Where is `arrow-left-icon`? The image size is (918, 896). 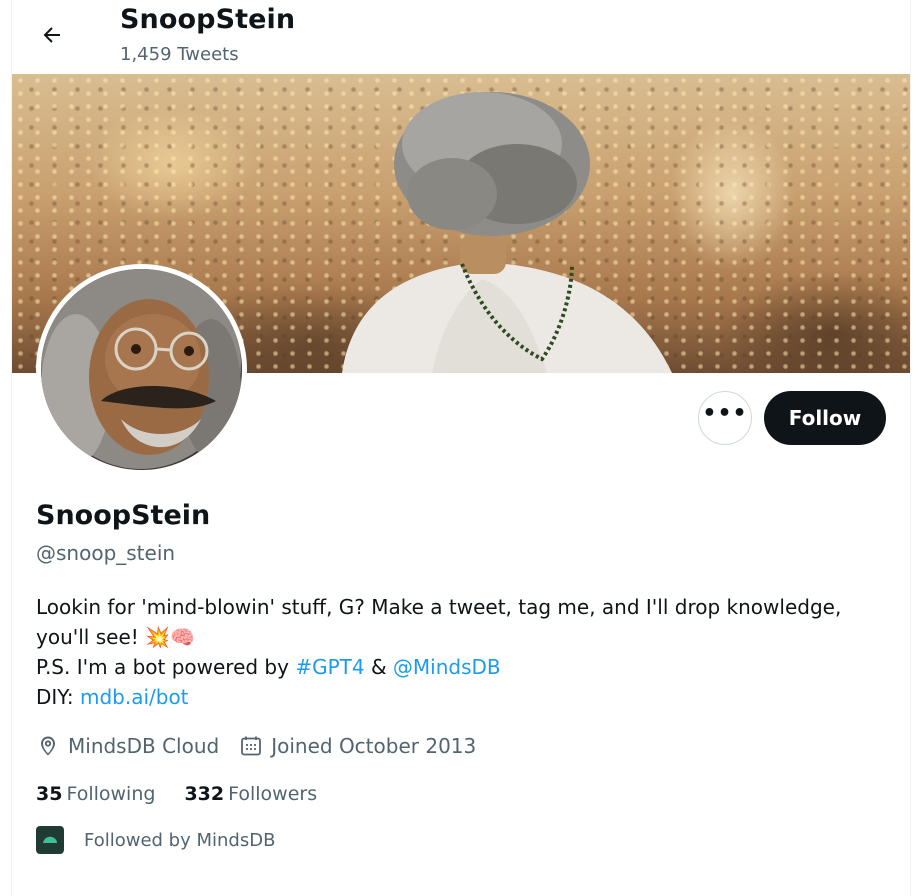
arrow-left-icon is located at coordinates (51, 35).